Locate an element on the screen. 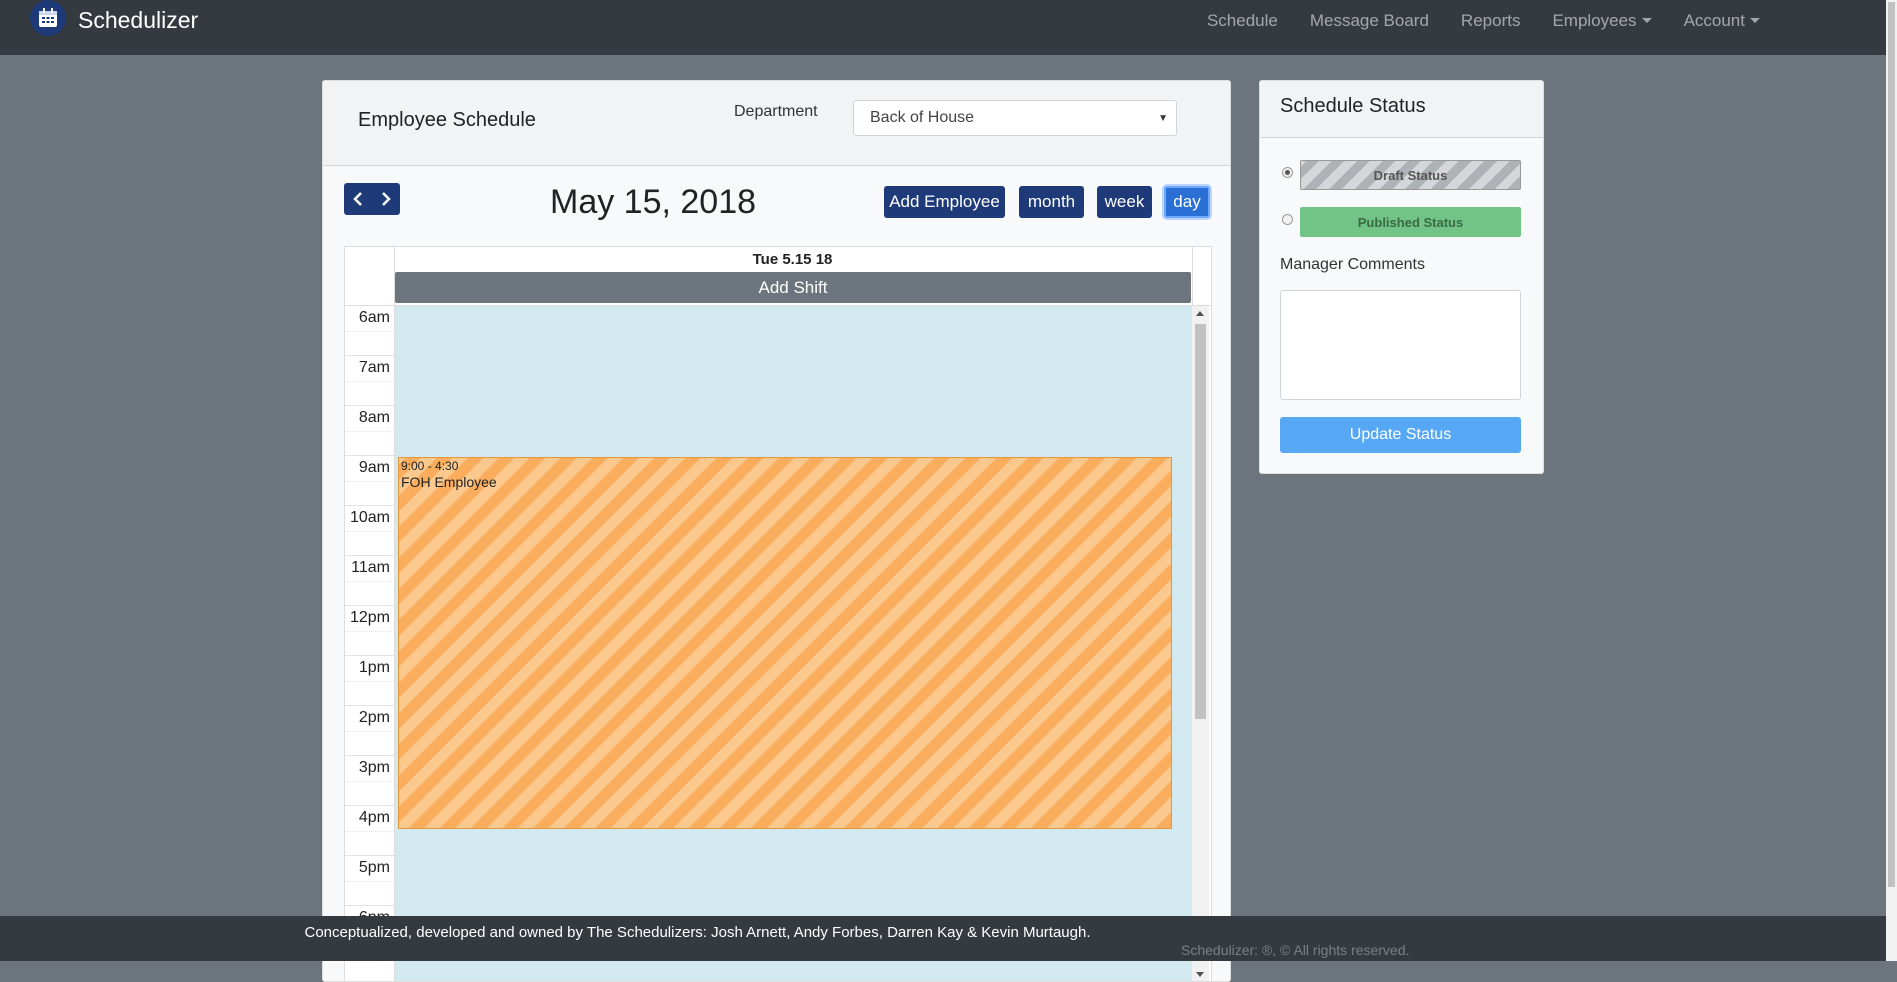  week-view-button: week is located at coordinates (1124, 202).